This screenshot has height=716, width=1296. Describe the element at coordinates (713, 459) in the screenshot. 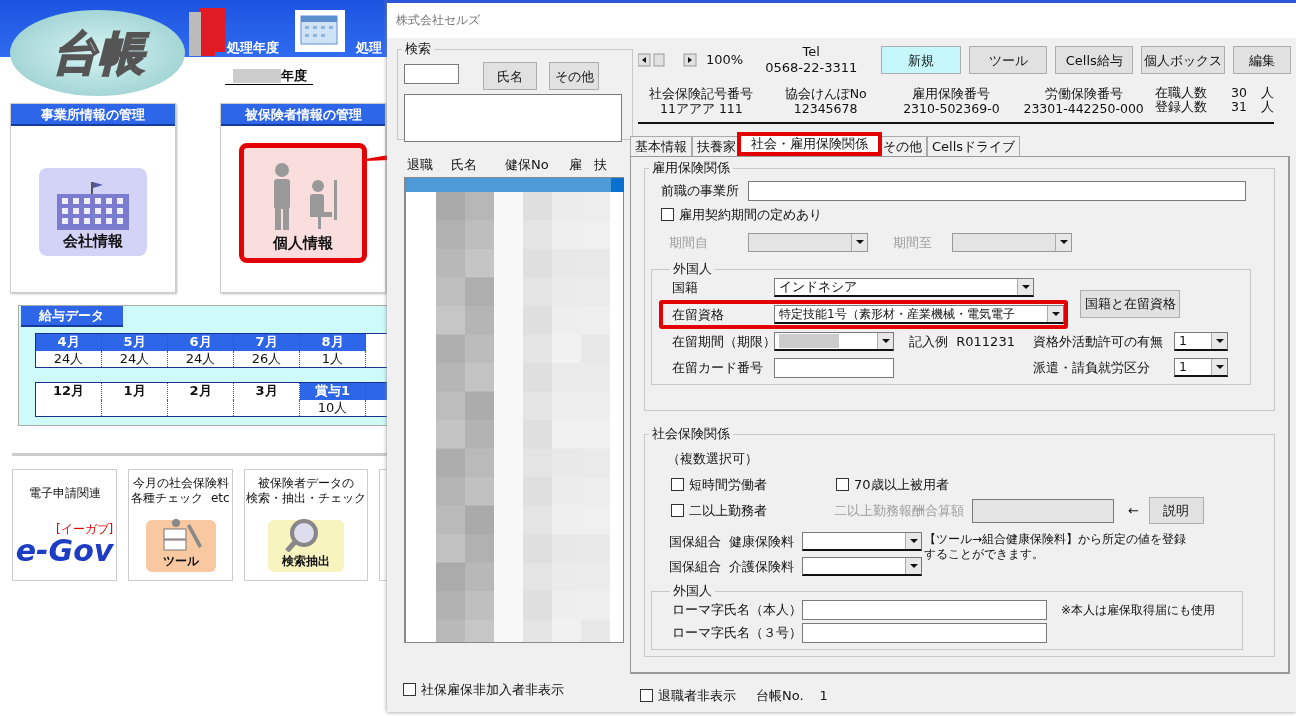

I see `hint-text: （複数選択可）` at that location.